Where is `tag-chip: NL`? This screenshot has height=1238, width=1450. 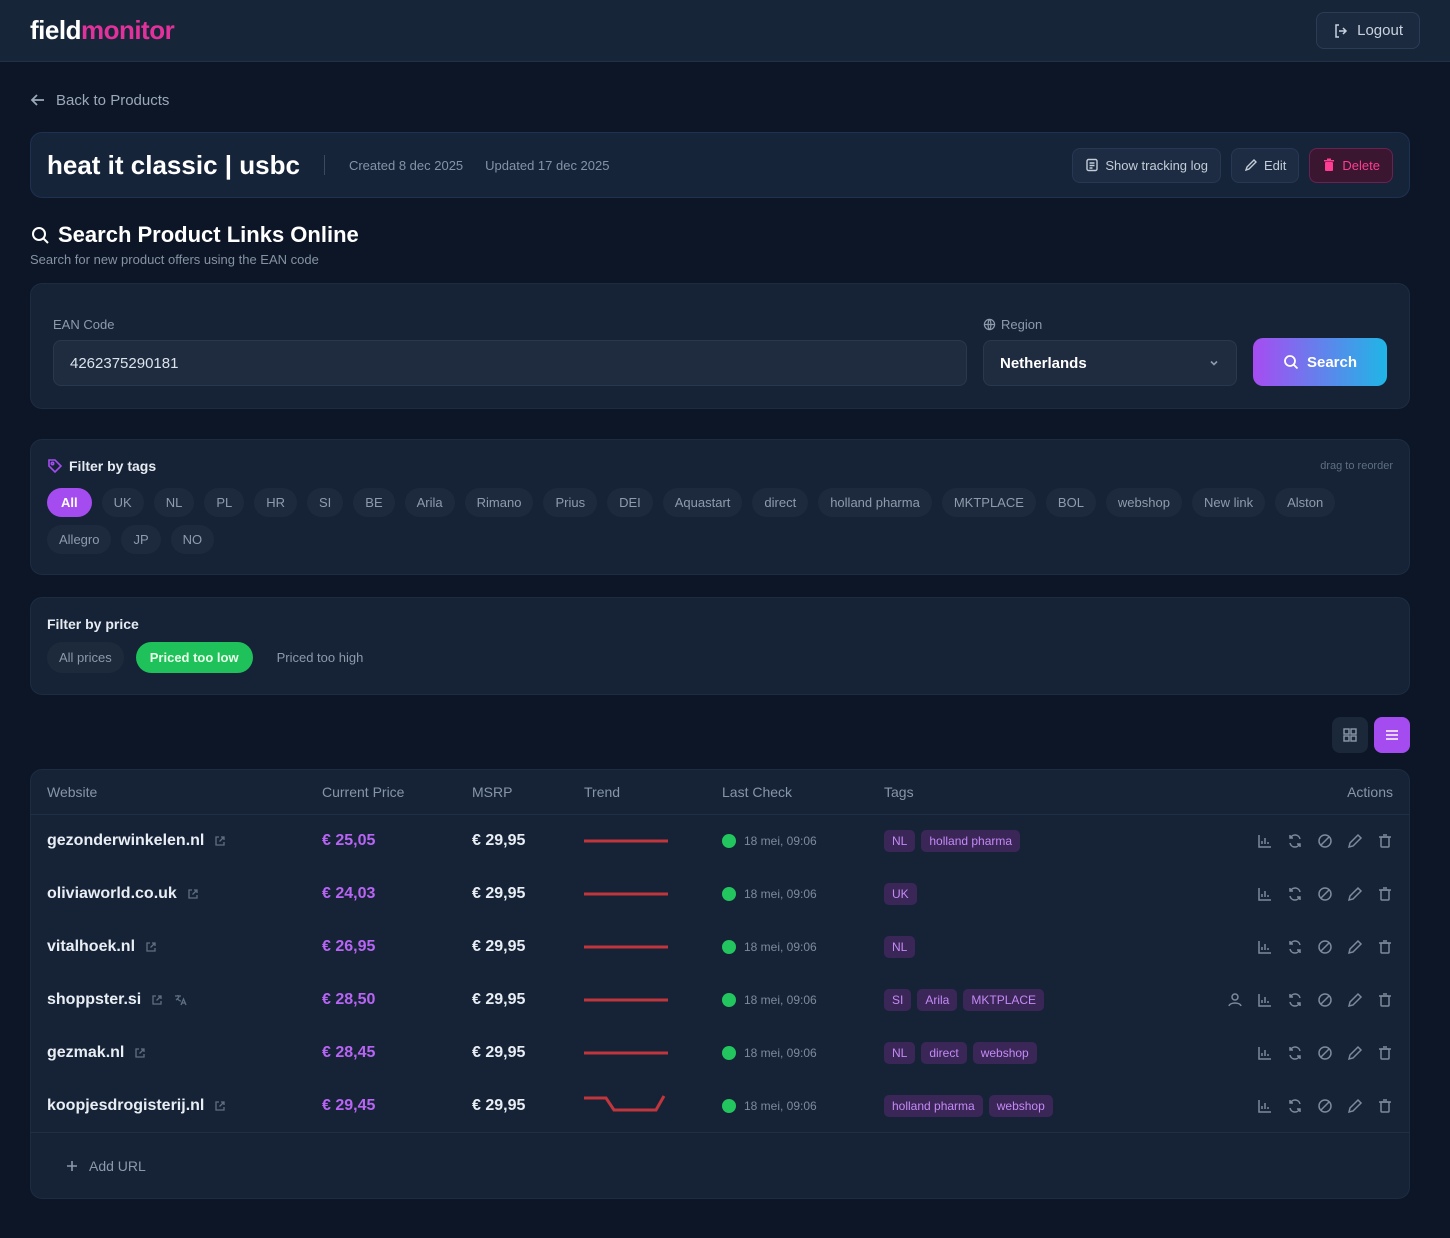 tag-chip: NL is located at coordinates (174, 502).